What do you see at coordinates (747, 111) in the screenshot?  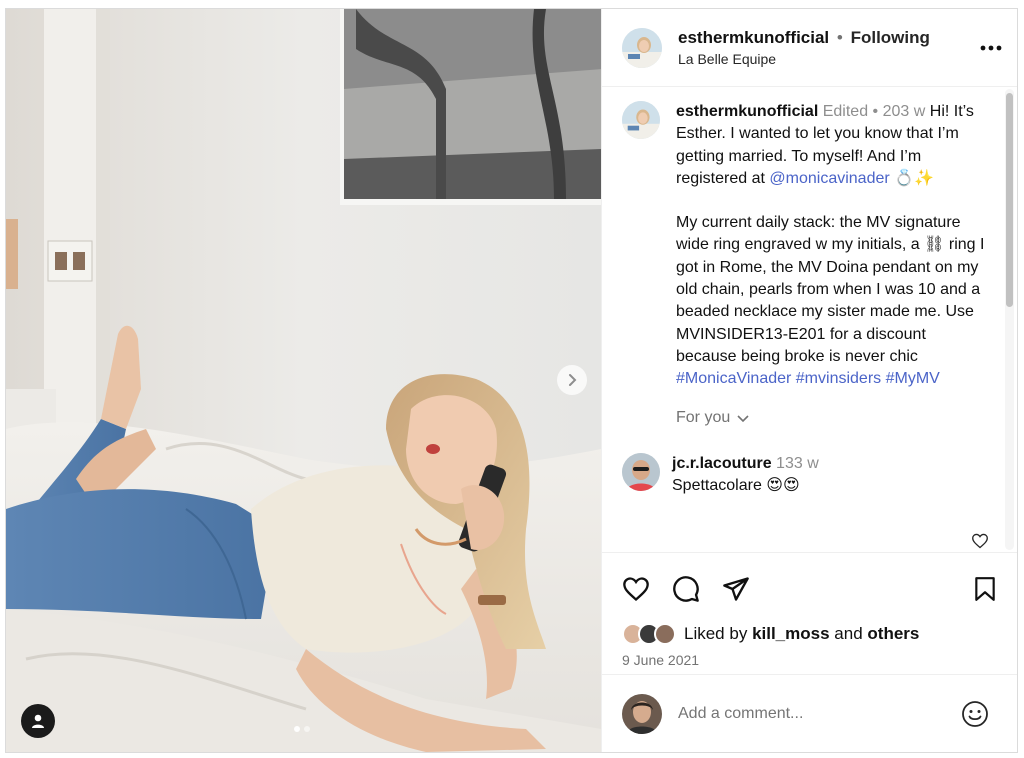 I see `caption-username: esthermkunofficial` at bounding box center [747, 111].